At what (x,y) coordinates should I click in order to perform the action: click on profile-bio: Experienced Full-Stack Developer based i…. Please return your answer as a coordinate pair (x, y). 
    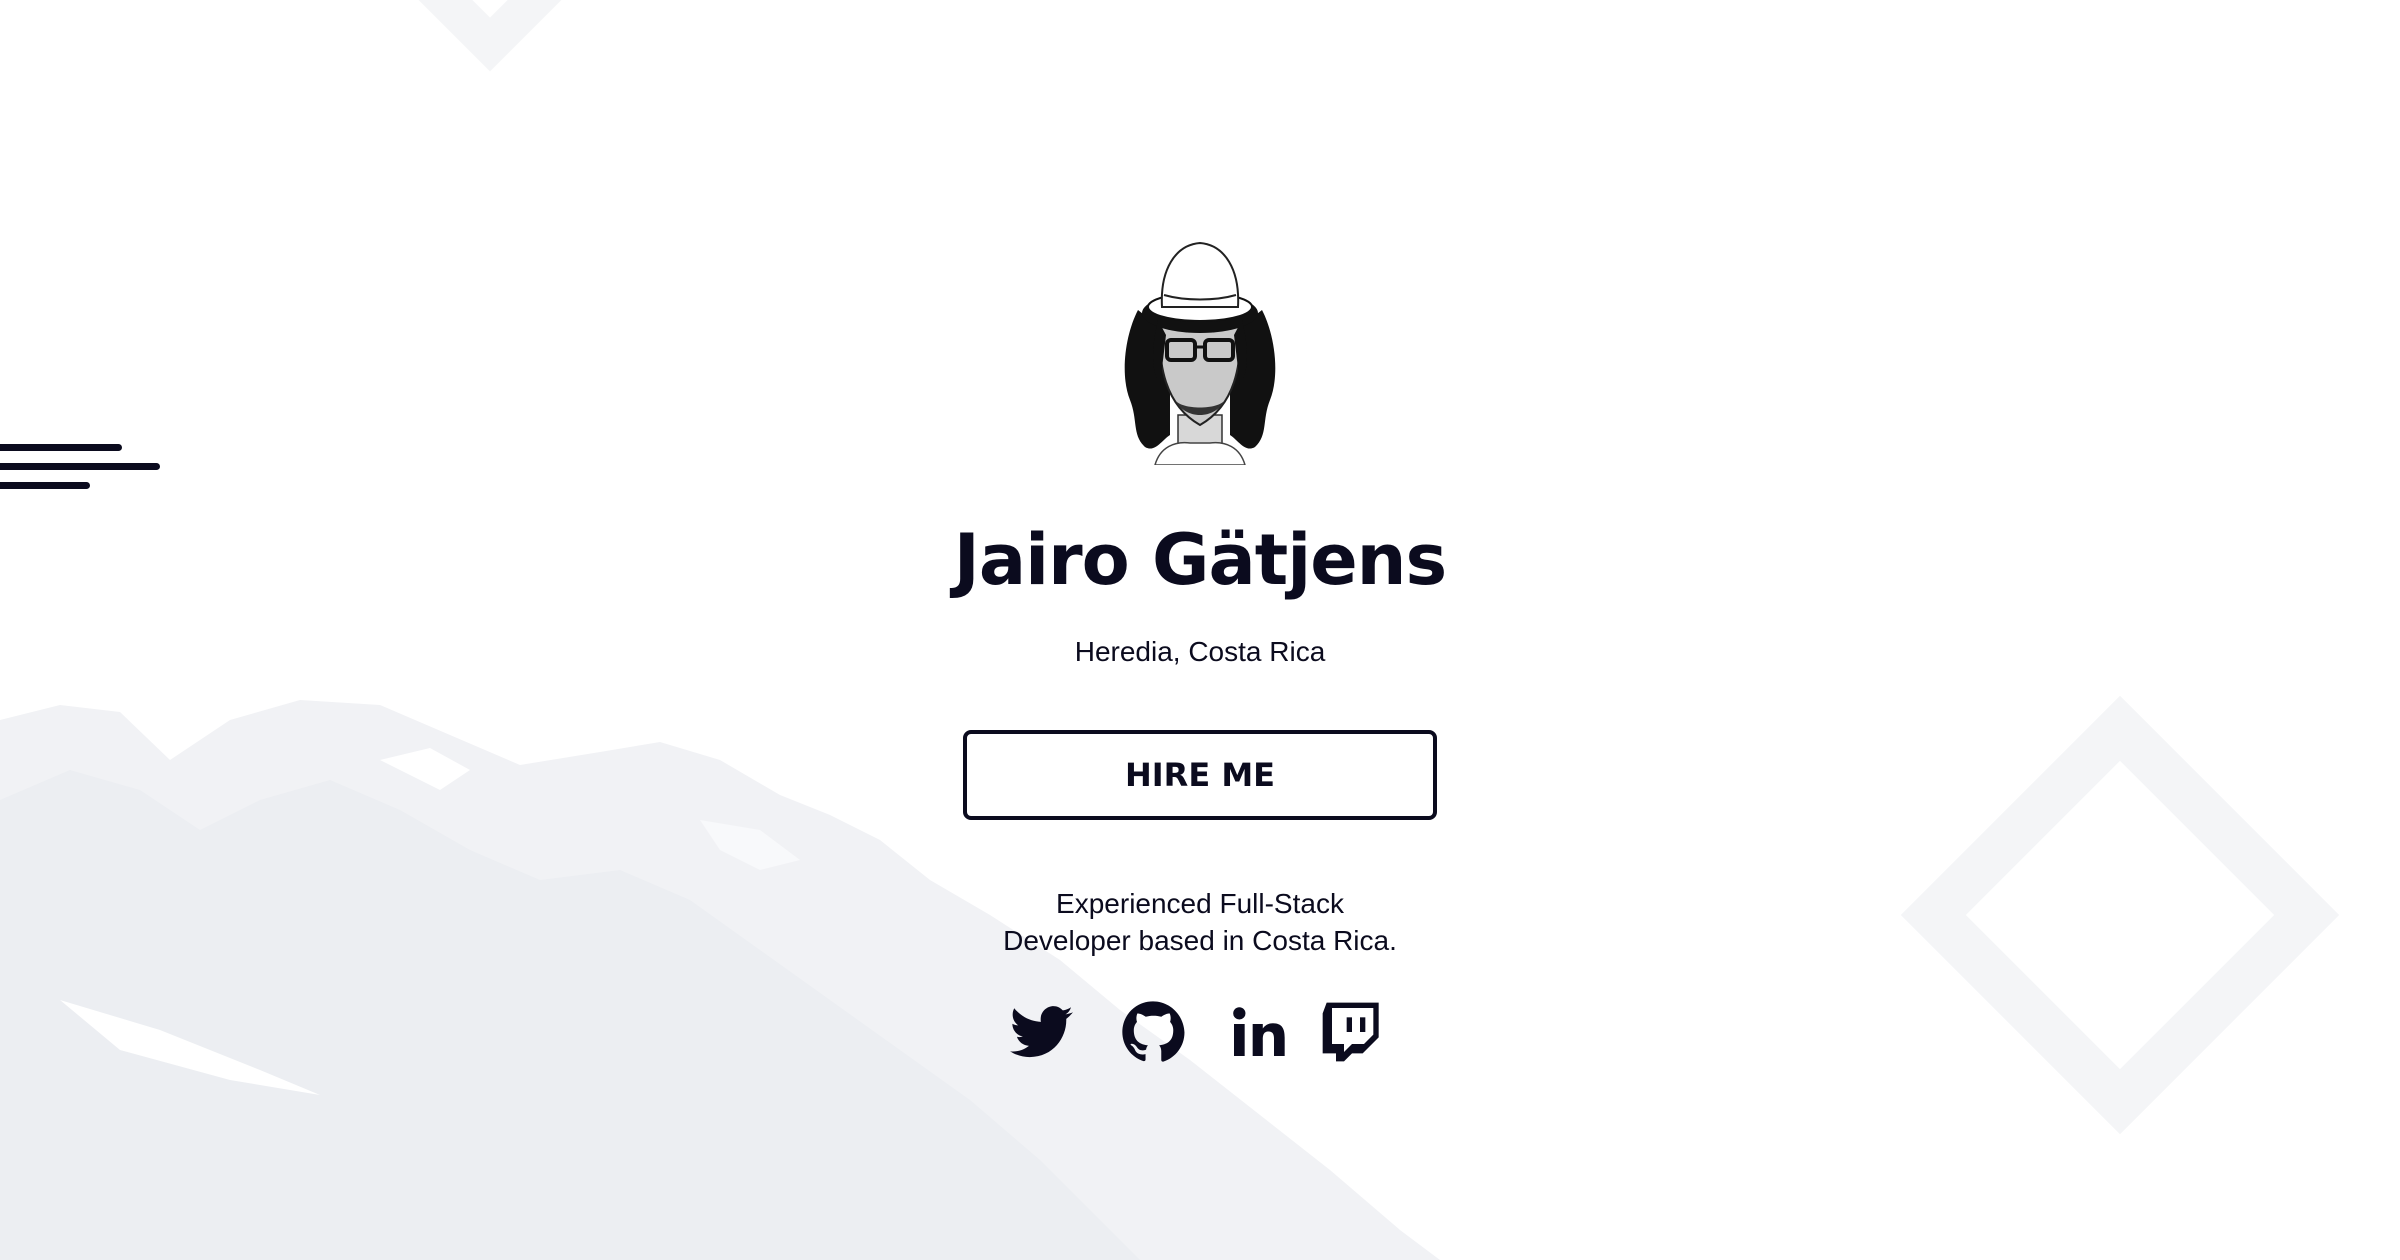
    Looking at the image, I should click on (1200, 922).